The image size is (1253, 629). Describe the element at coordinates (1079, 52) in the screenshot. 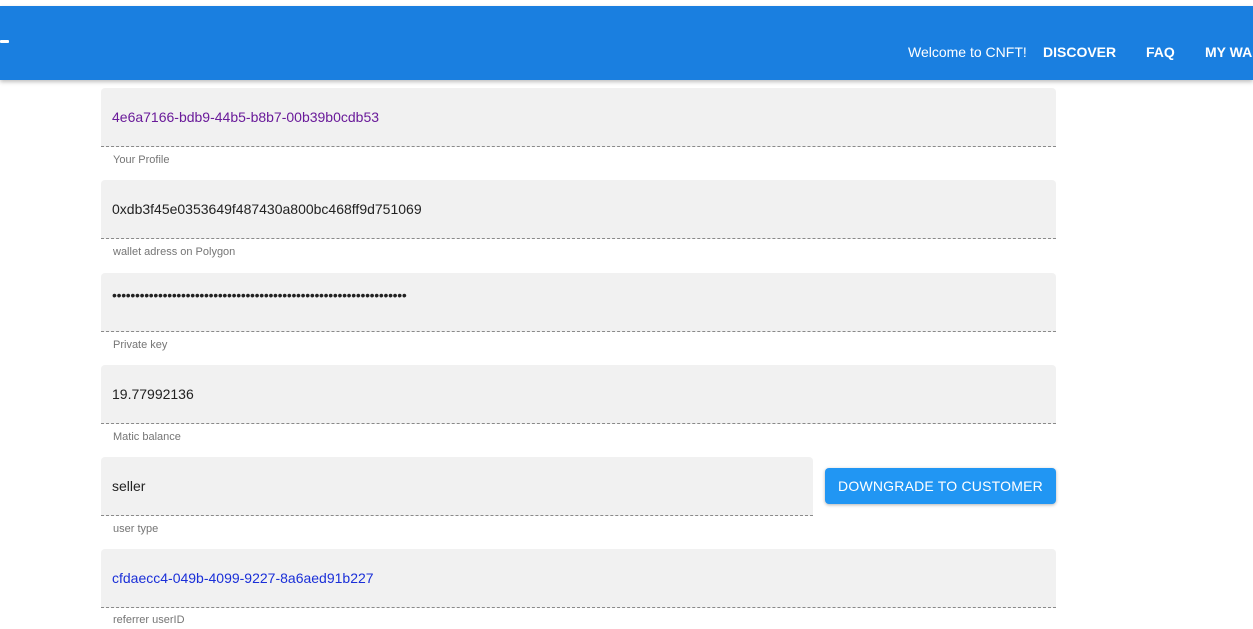

I see `nav-discover-link: DISCOVER` at that location.